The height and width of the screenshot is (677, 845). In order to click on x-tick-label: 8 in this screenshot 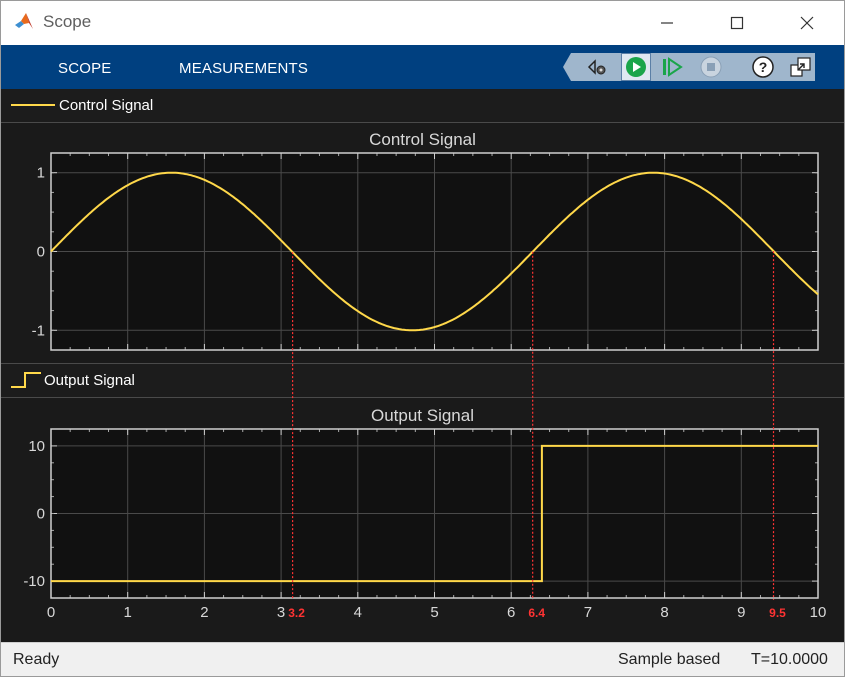, I will do `click(664, 612)`.